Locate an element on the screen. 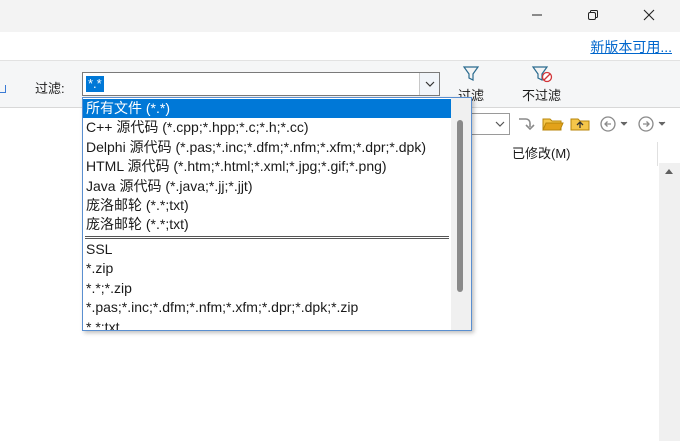 The height and width of the screenshot is (441, 680). restore-icon is located at coordinates (593, 15).